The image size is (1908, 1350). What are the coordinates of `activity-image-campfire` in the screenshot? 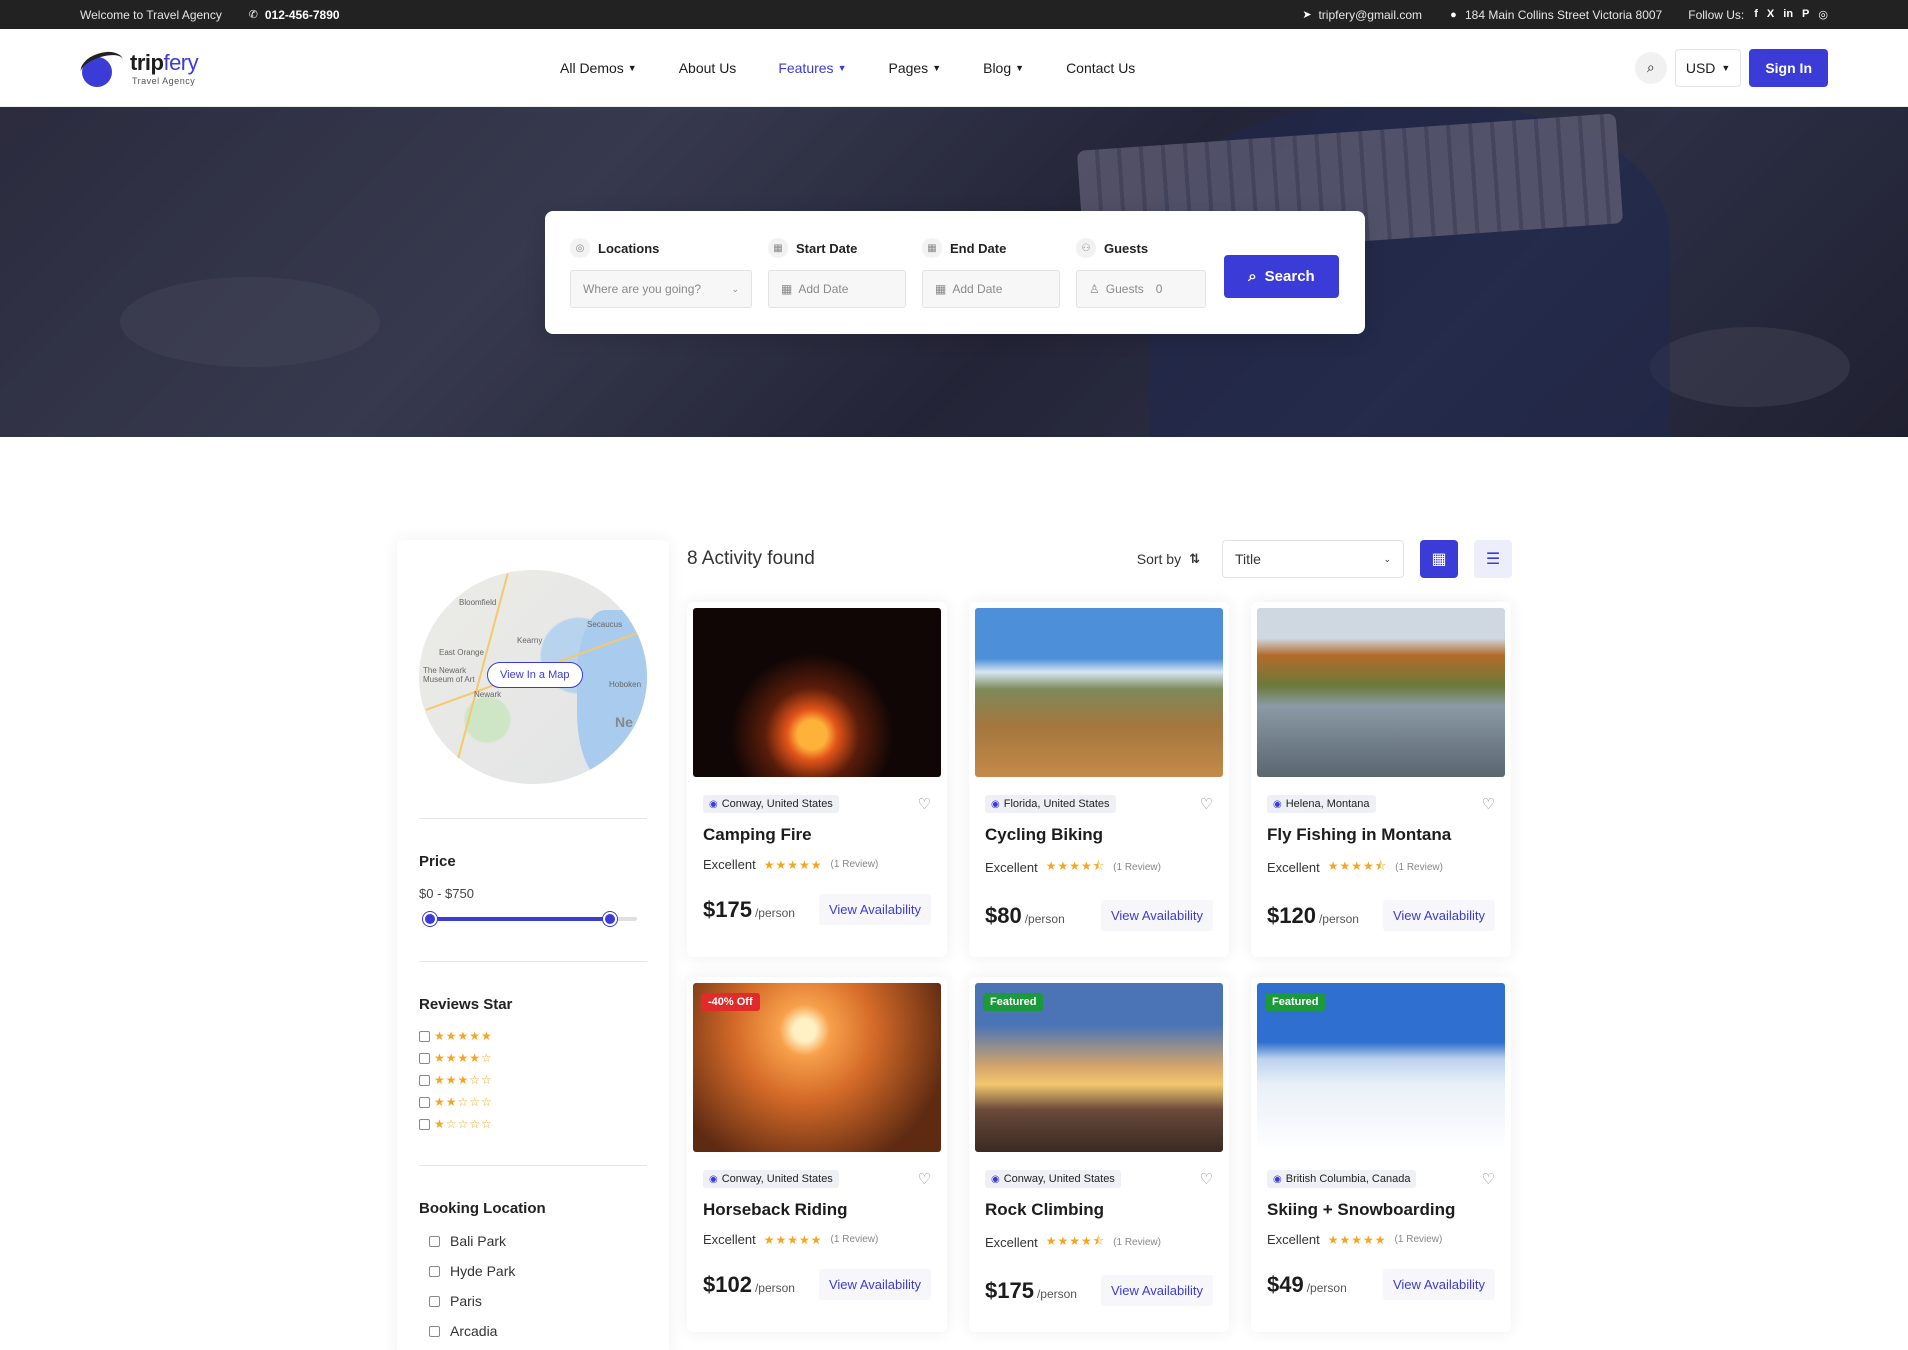 It's located at (817, 692).